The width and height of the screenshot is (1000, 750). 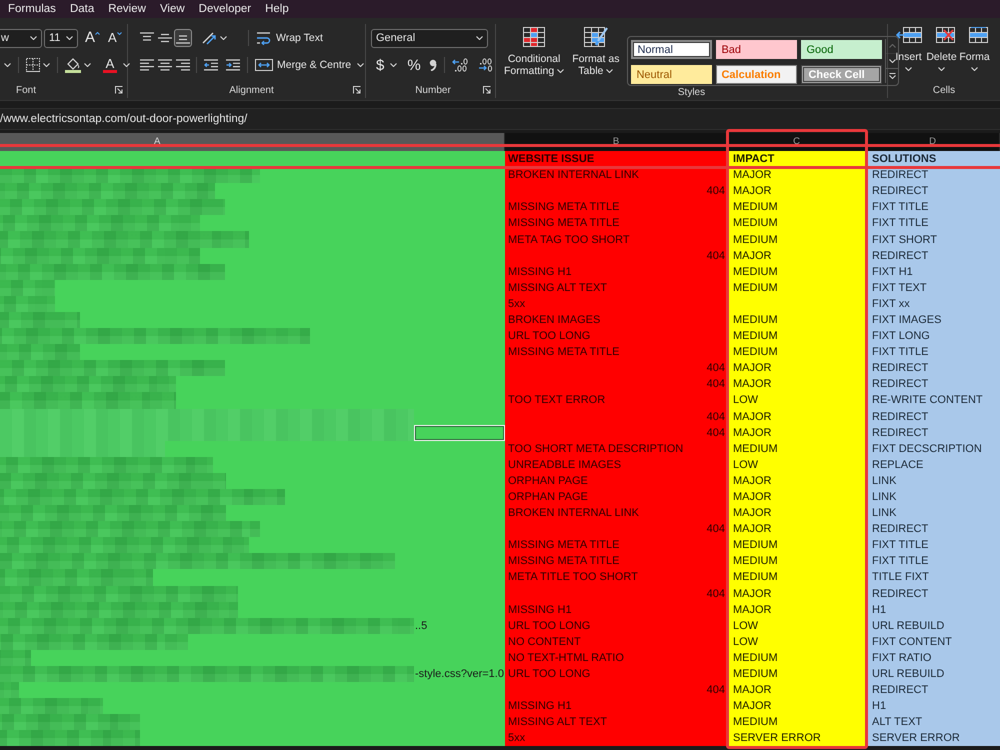 What do you see at coordinates (933, 480) in the screenshot?
I see `table-cell: LINK` at bounding box center [933, 480].